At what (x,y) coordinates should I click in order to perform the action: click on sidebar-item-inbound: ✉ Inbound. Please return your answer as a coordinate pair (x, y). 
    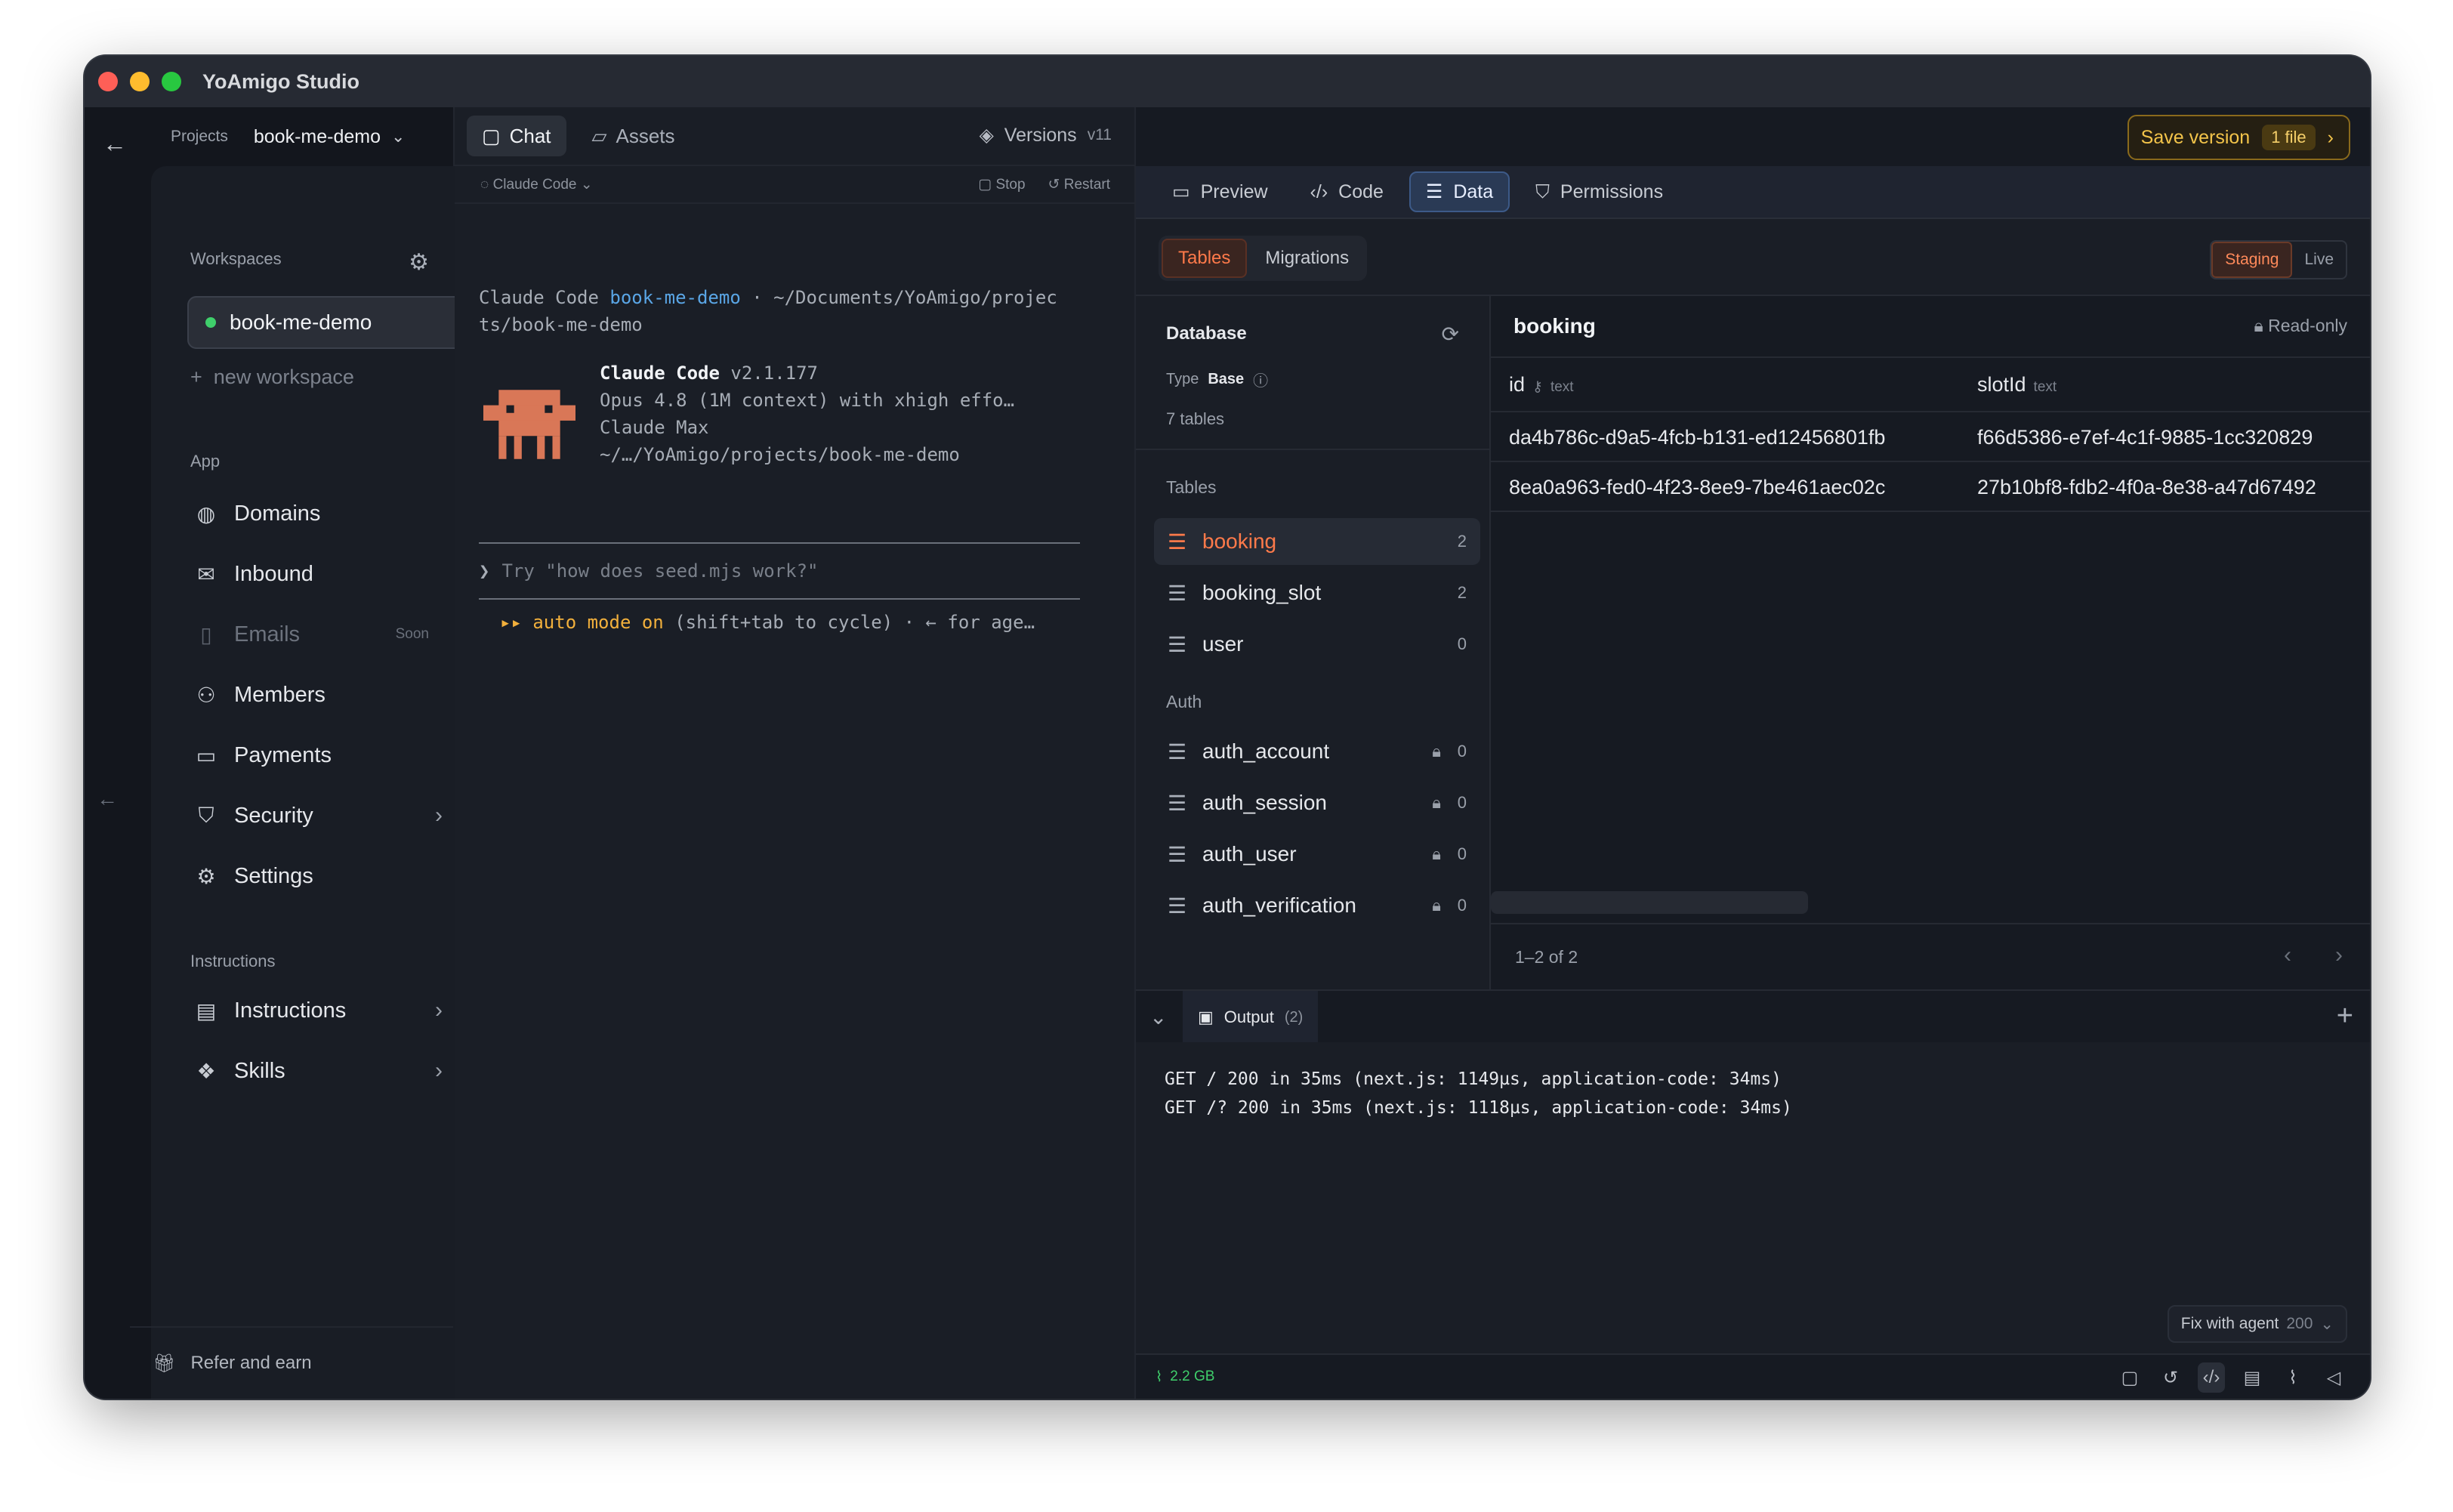
    Looking at the image, I should click on (321, 574).